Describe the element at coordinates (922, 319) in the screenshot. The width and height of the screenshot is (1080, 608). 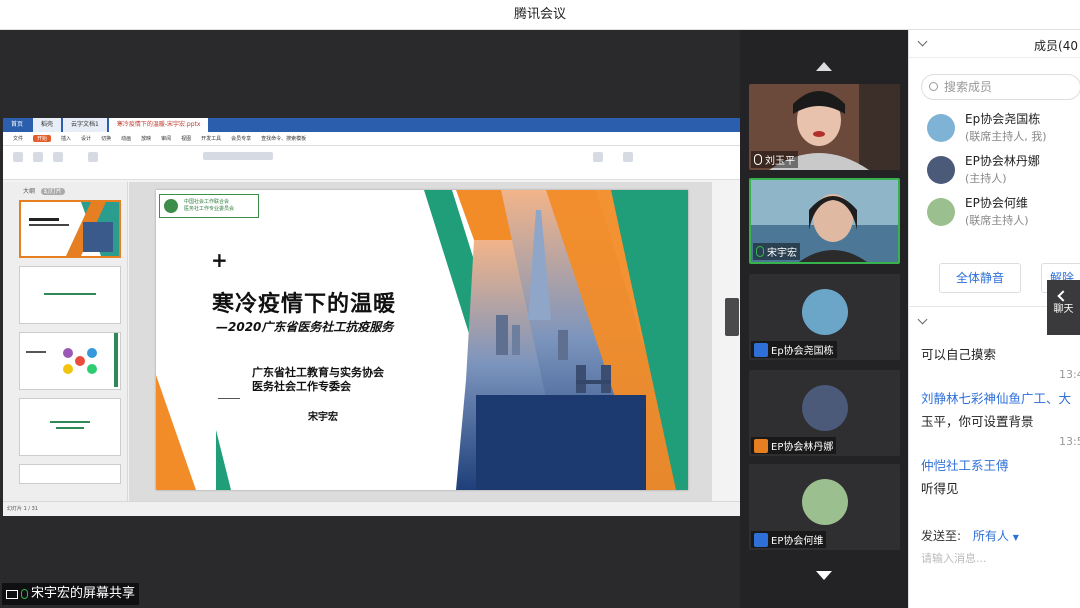
I see `collapse-chat-icon` at that location.